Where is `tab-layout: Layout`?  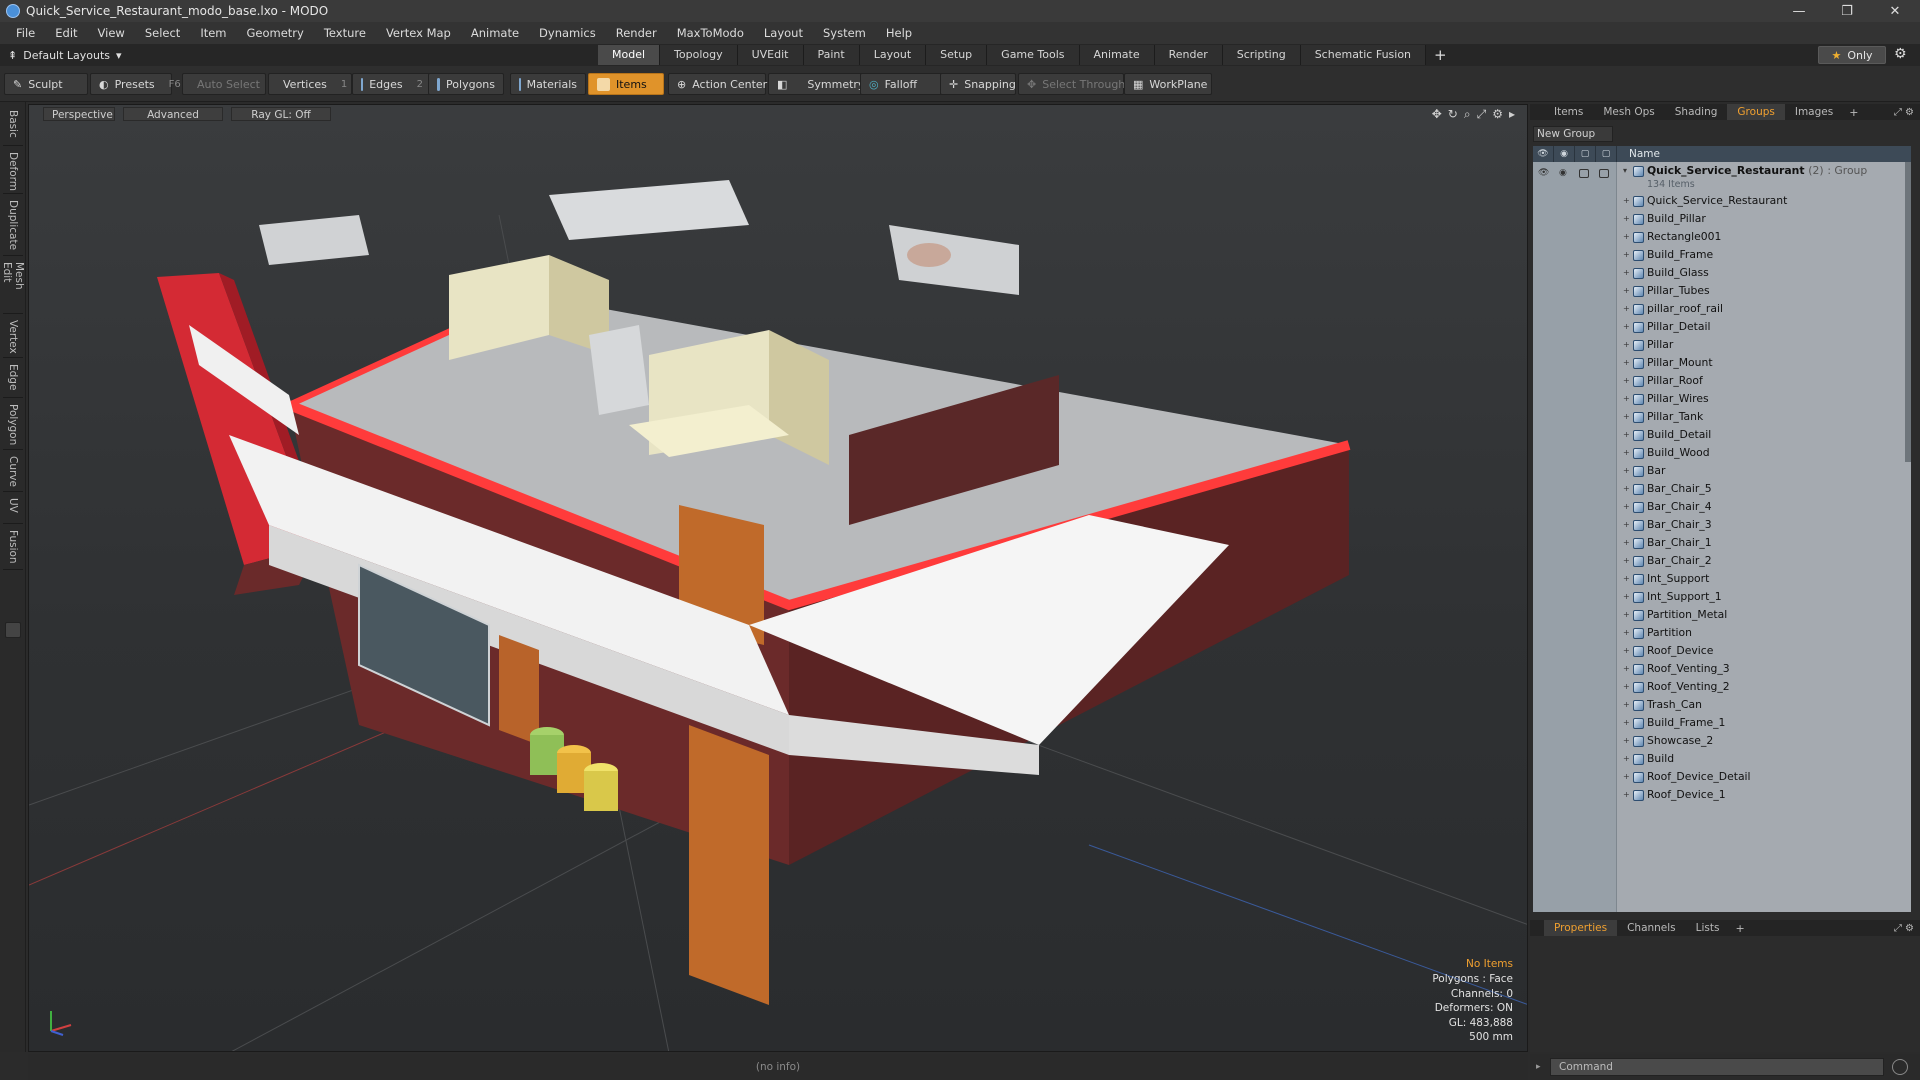
tab-layout: Layout is located at coordinates (893, 55).